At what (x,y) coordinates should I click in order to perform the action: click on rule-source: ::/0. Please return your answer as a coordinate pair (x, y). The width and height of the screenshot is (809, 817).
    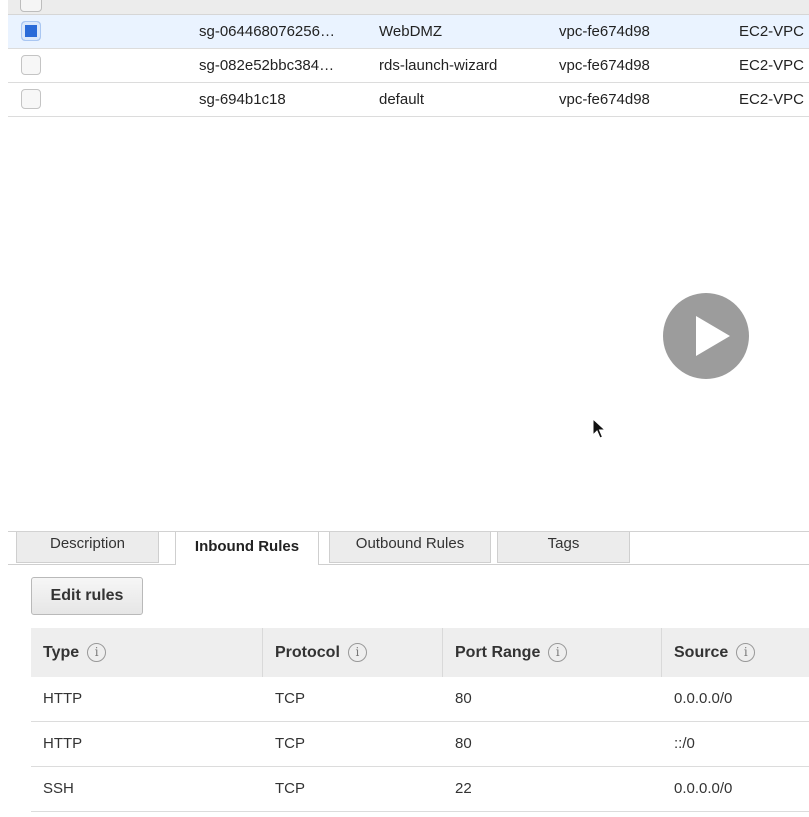
    Looking at the image, I should click on (684, 743).